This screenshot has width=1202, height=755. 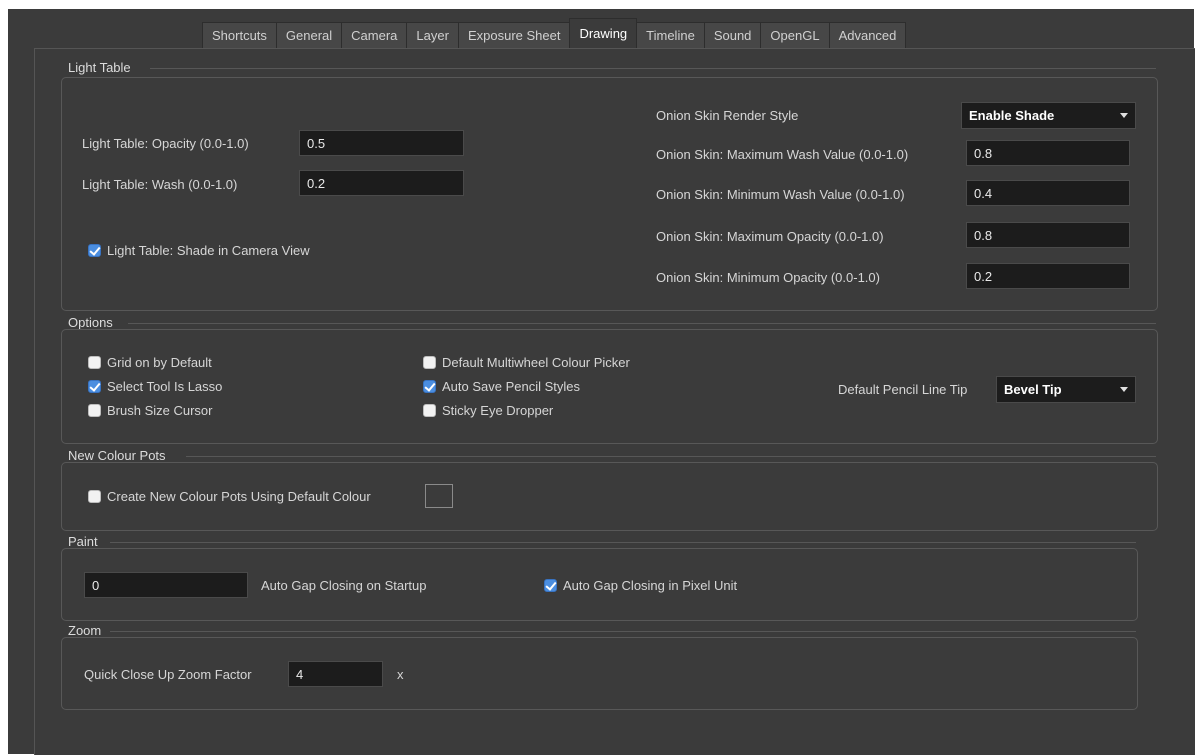 What do you see at coordinates (903, 389) in the screenshot?
I see `default-pencil-line-tip-label: Default Pencil Line Tip` at bounding box center [903, 389].